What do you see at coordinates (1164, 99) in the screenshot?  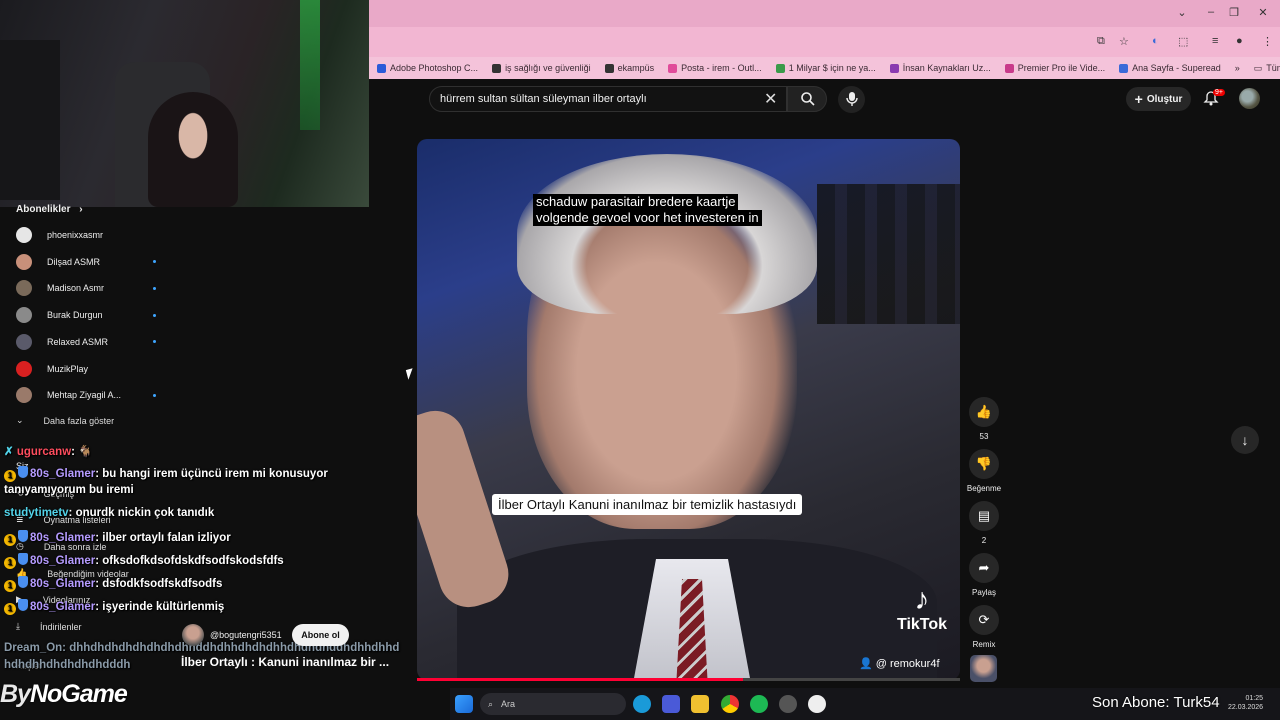 I see `create-label: Oluştur` at bounding box center [1164, 99].